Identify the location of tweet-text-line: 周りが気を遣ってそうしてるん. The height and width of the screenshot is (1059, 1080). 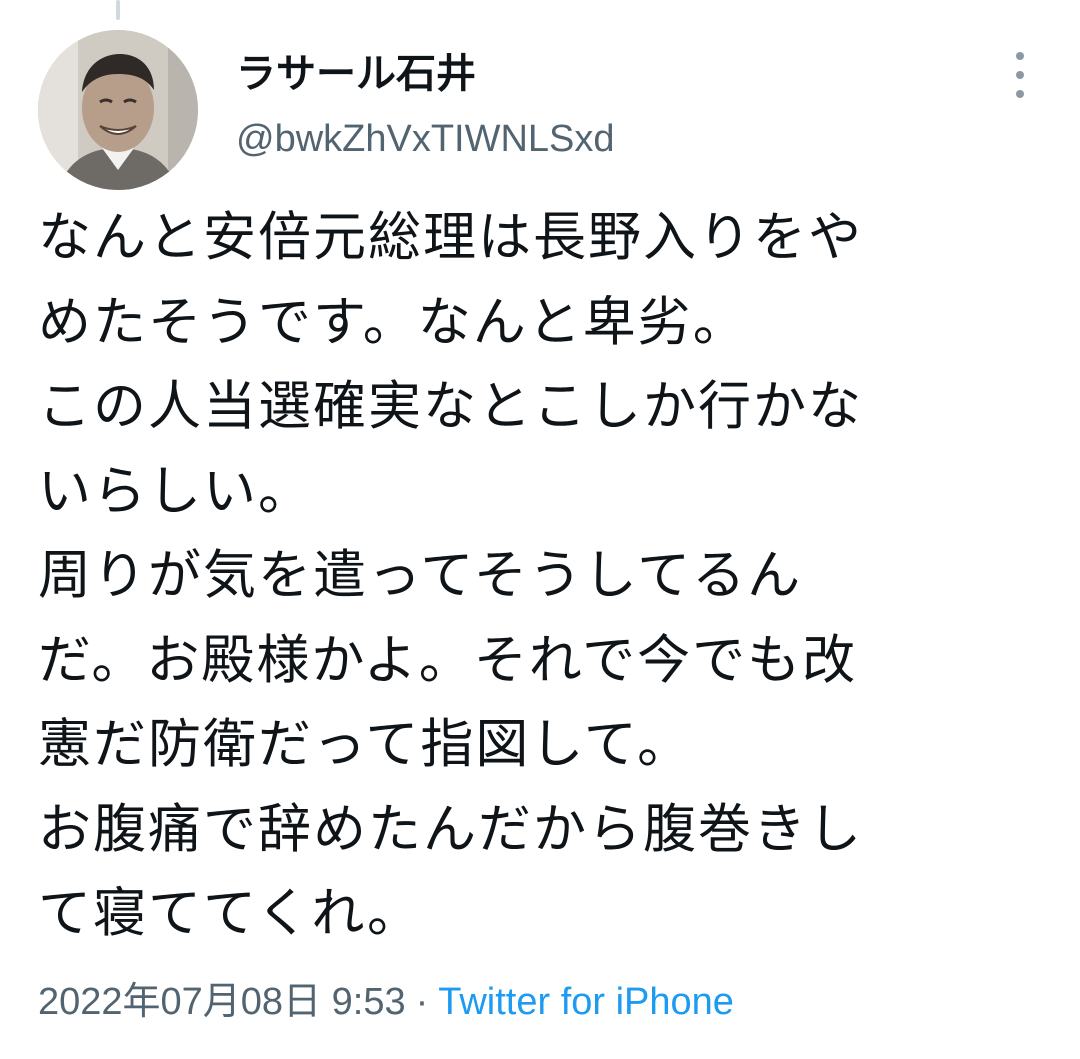
(420, 575).